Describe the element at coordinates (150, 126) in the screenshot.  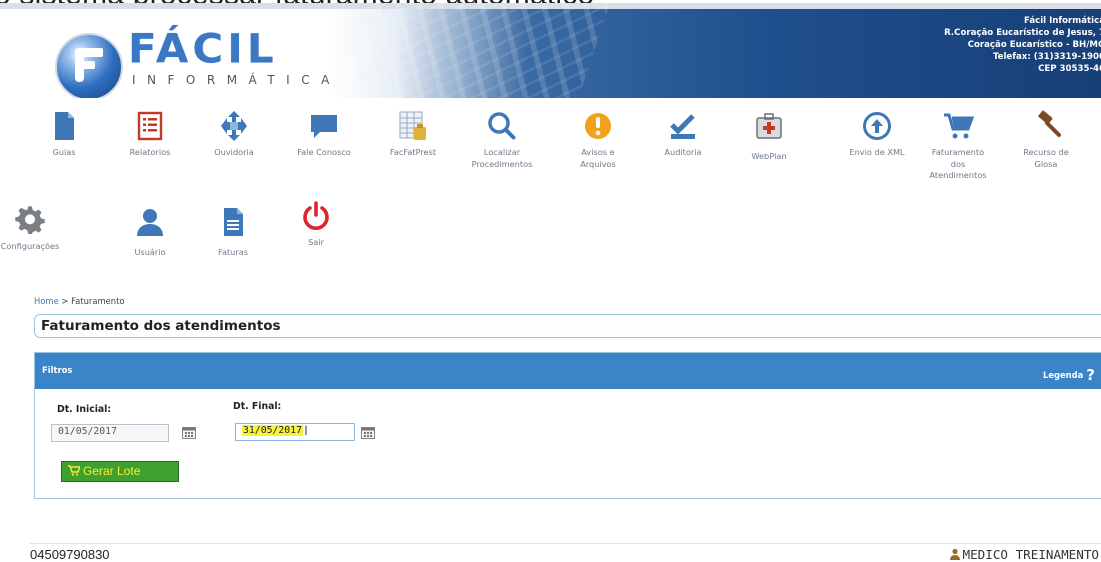
I see `report-list-icon` at that location.